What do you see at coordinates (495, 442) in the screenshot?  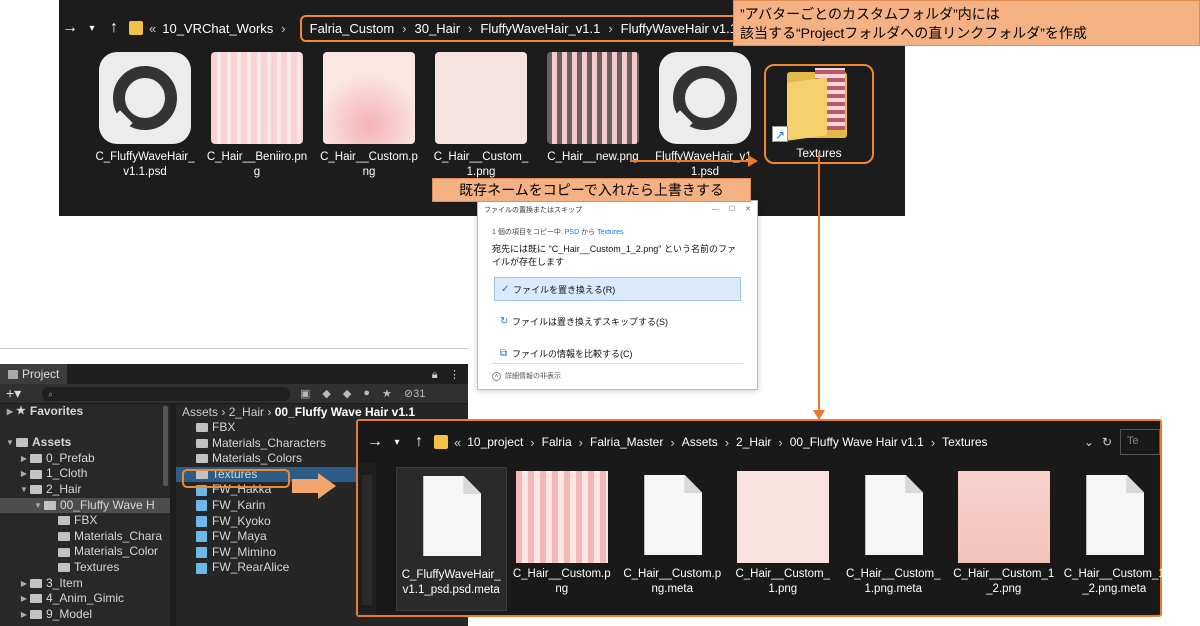 I see `bottom-crumb-item: 10_project` at bounding box center [495, 442].